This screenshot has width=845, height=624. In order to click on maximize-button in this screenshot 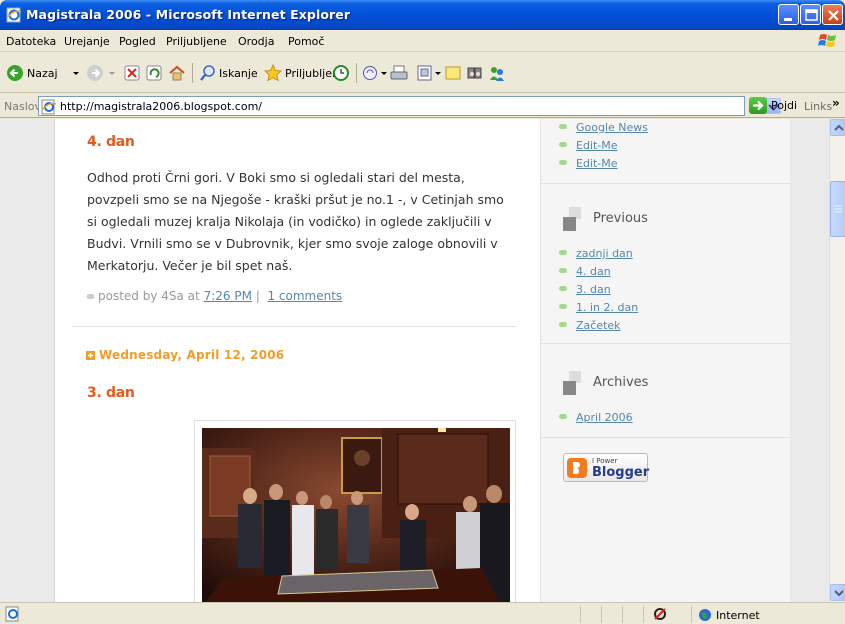, I will do `click(810, 14)`.